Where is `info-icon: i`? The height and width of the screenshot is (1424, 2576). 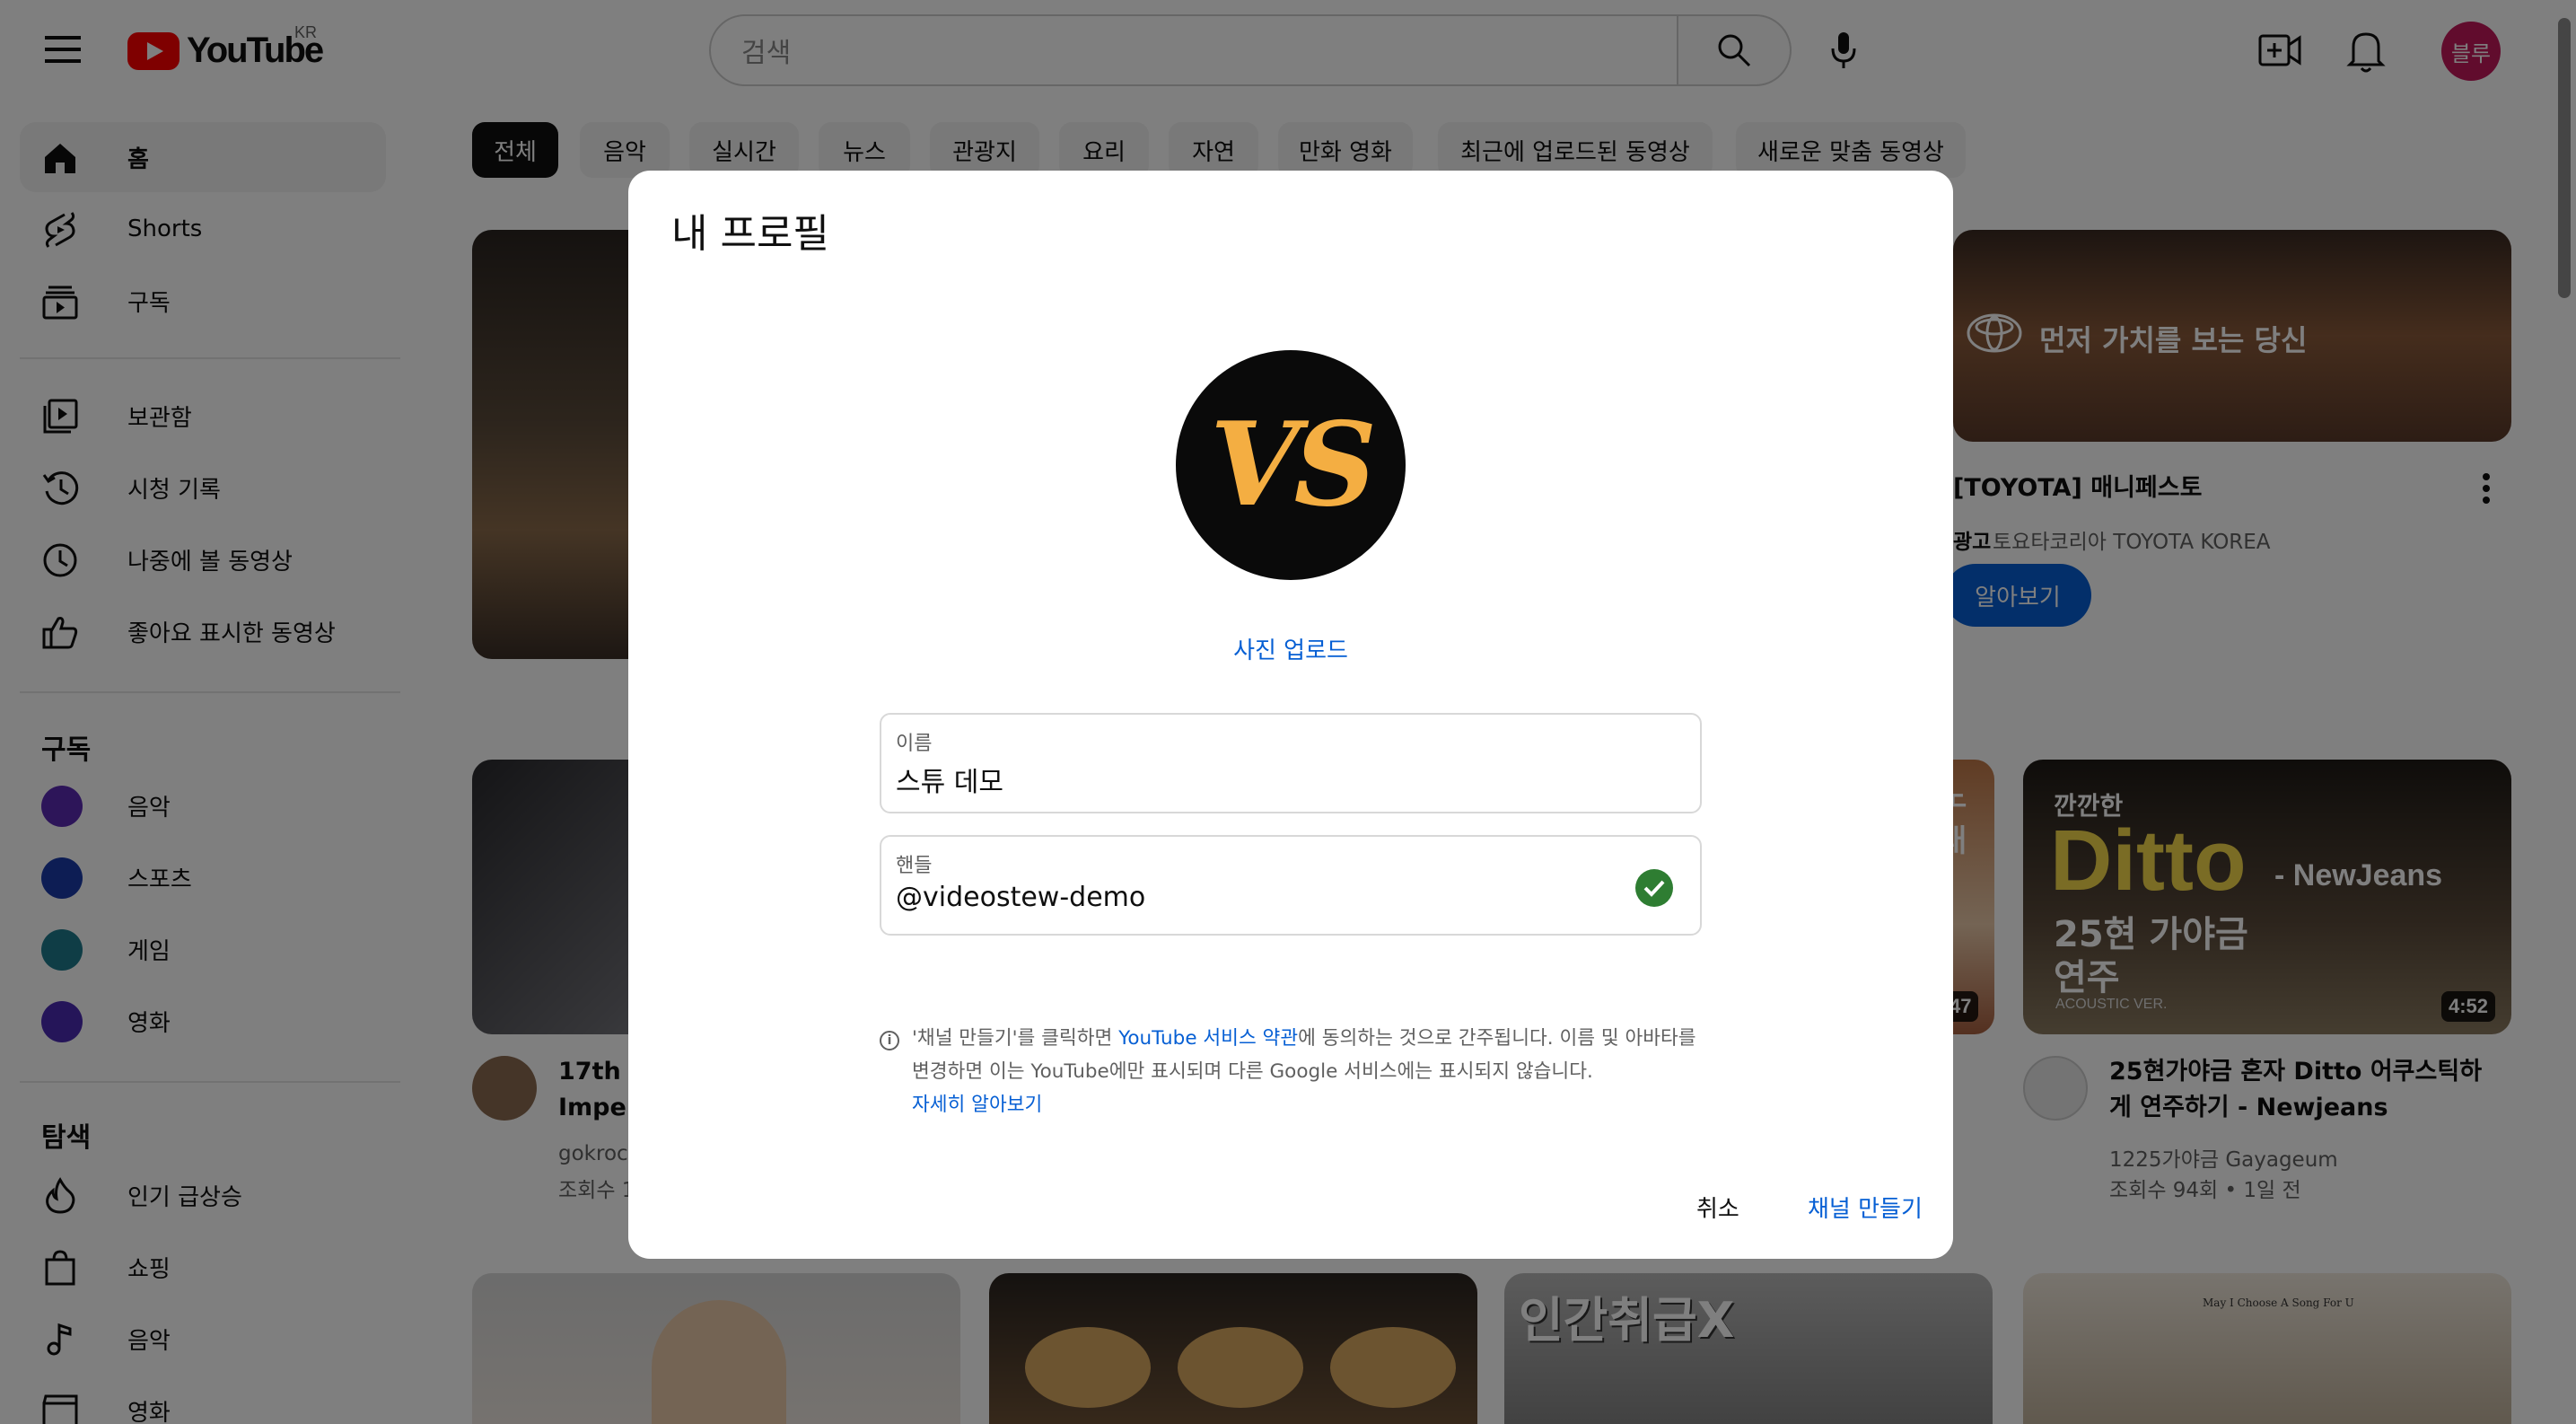
info-icon: i is located at coordinates (889, 1040).